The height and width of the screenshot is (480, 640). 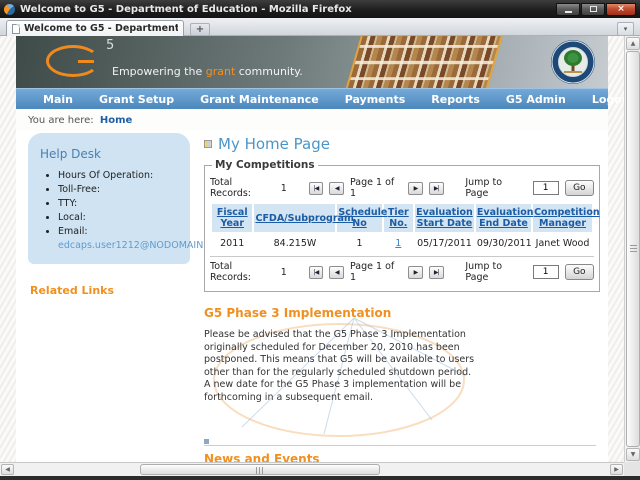 I want to click on minimize-icon, so click(x=568, y=11).